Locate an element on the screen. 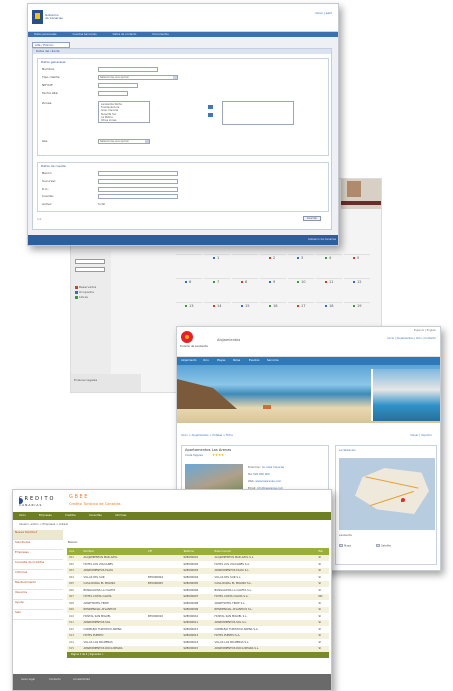 The width and height of the screenshot is (453, 691). calendar-day-cell: 9 is located at coordinates (273, 288).